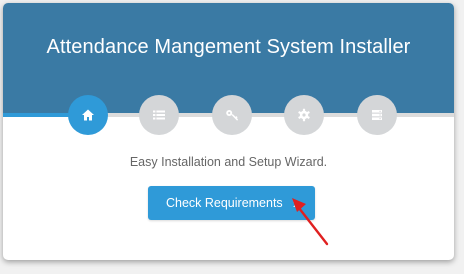 The image size is (464, 274). What do you see at coordinates (224, 203) in the screenshot?
I see `check-requirements-label: Check Requirements` at bounding box center [224, 203].